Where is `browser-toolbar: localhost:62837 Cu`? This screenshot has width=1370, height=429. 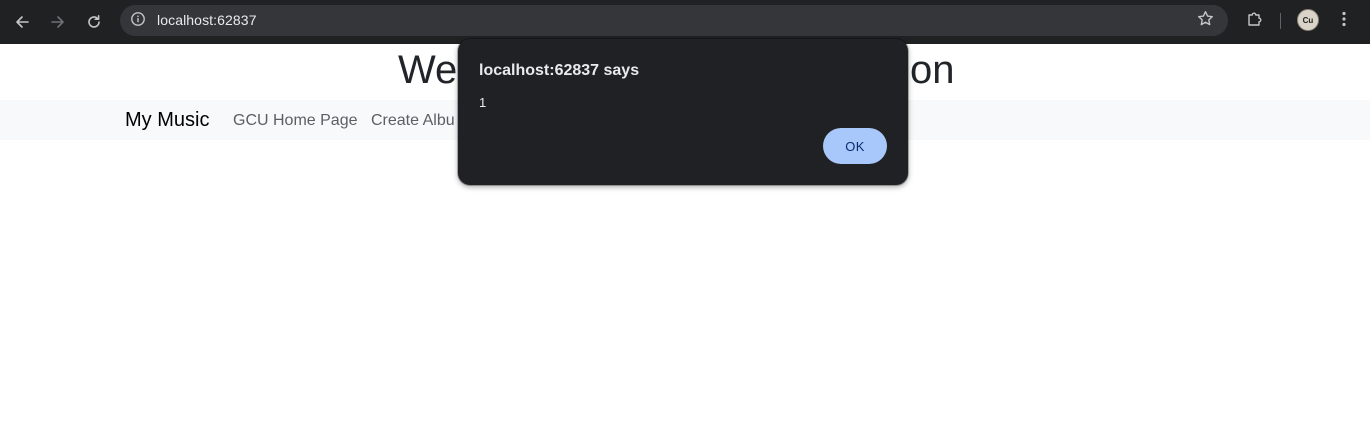
browser-toolbar: localhost:62837 Cu is located at coordinates (685, 22).